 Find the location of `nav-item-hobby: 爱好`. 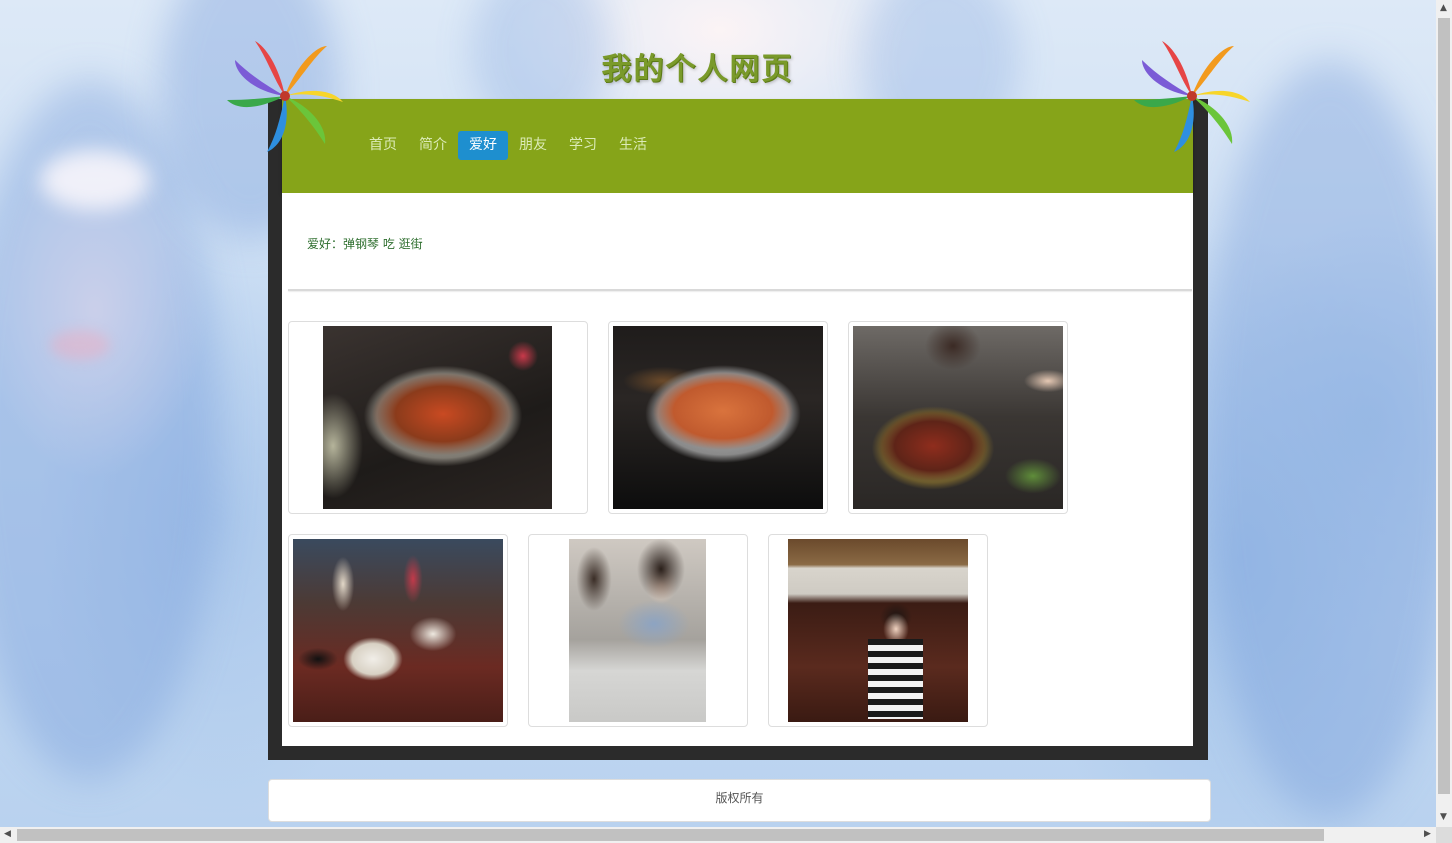

nav-item-hobby: 爱好 is located at coordinates (483, 145).